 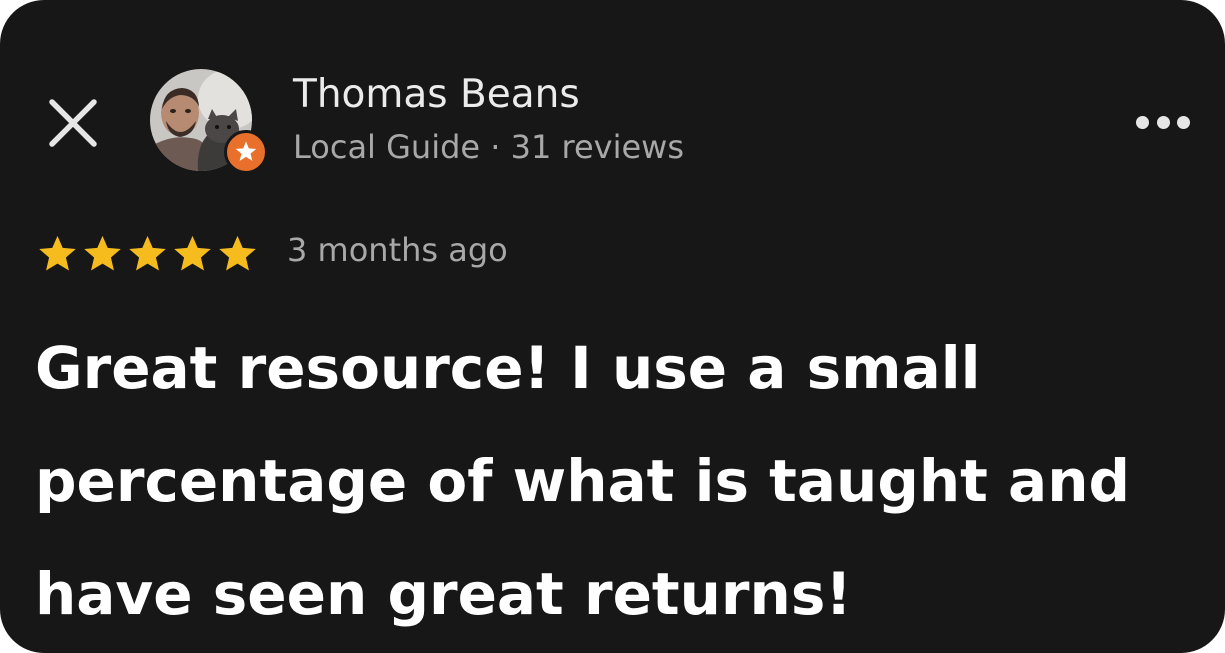 I want to click on author-name: Thomas Beans, so click(x=436, y=94).